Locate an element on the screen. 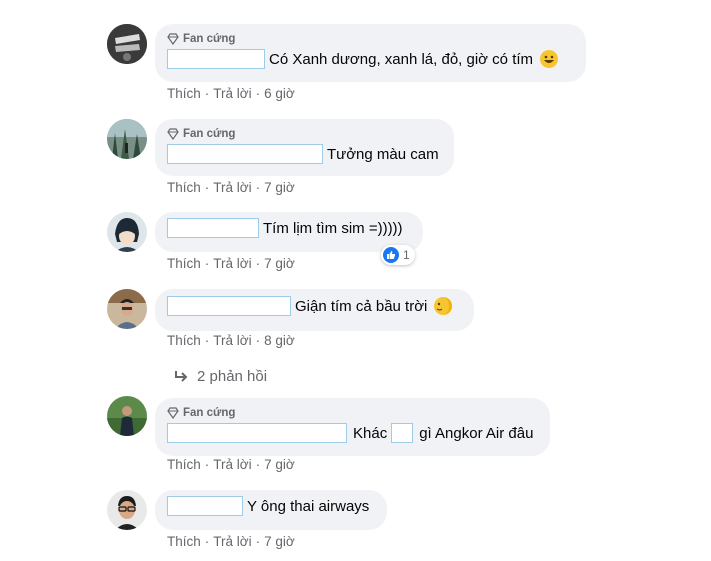 The height and width of the screenshot is (561, 711). comment-text: Tím lịm tìm sim =))))) is located at coordinates (333, 228).